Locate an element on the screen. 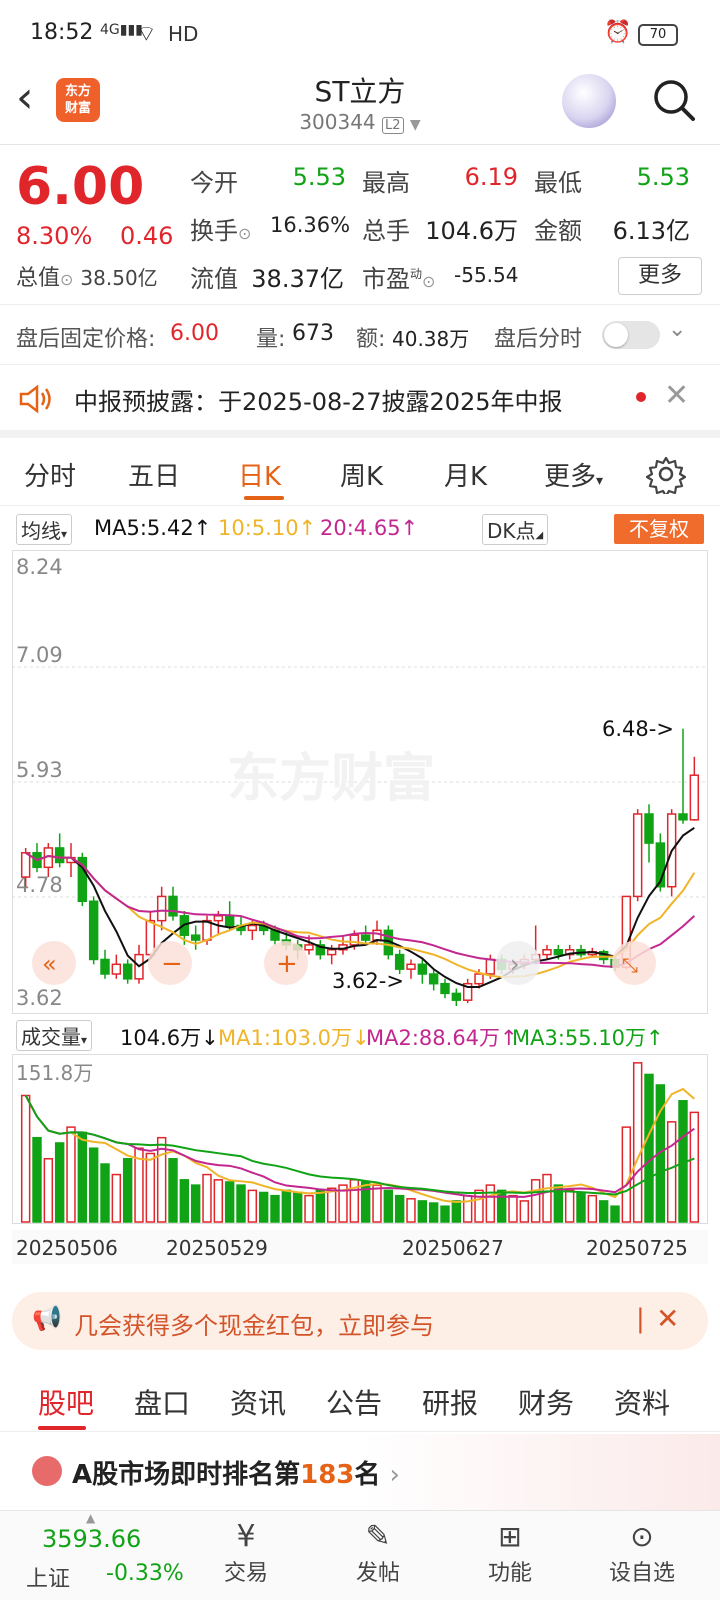 This screenshot has height=1600, width=720. adjust-mode-button: 不复权 is located at coordinates (659, 529).